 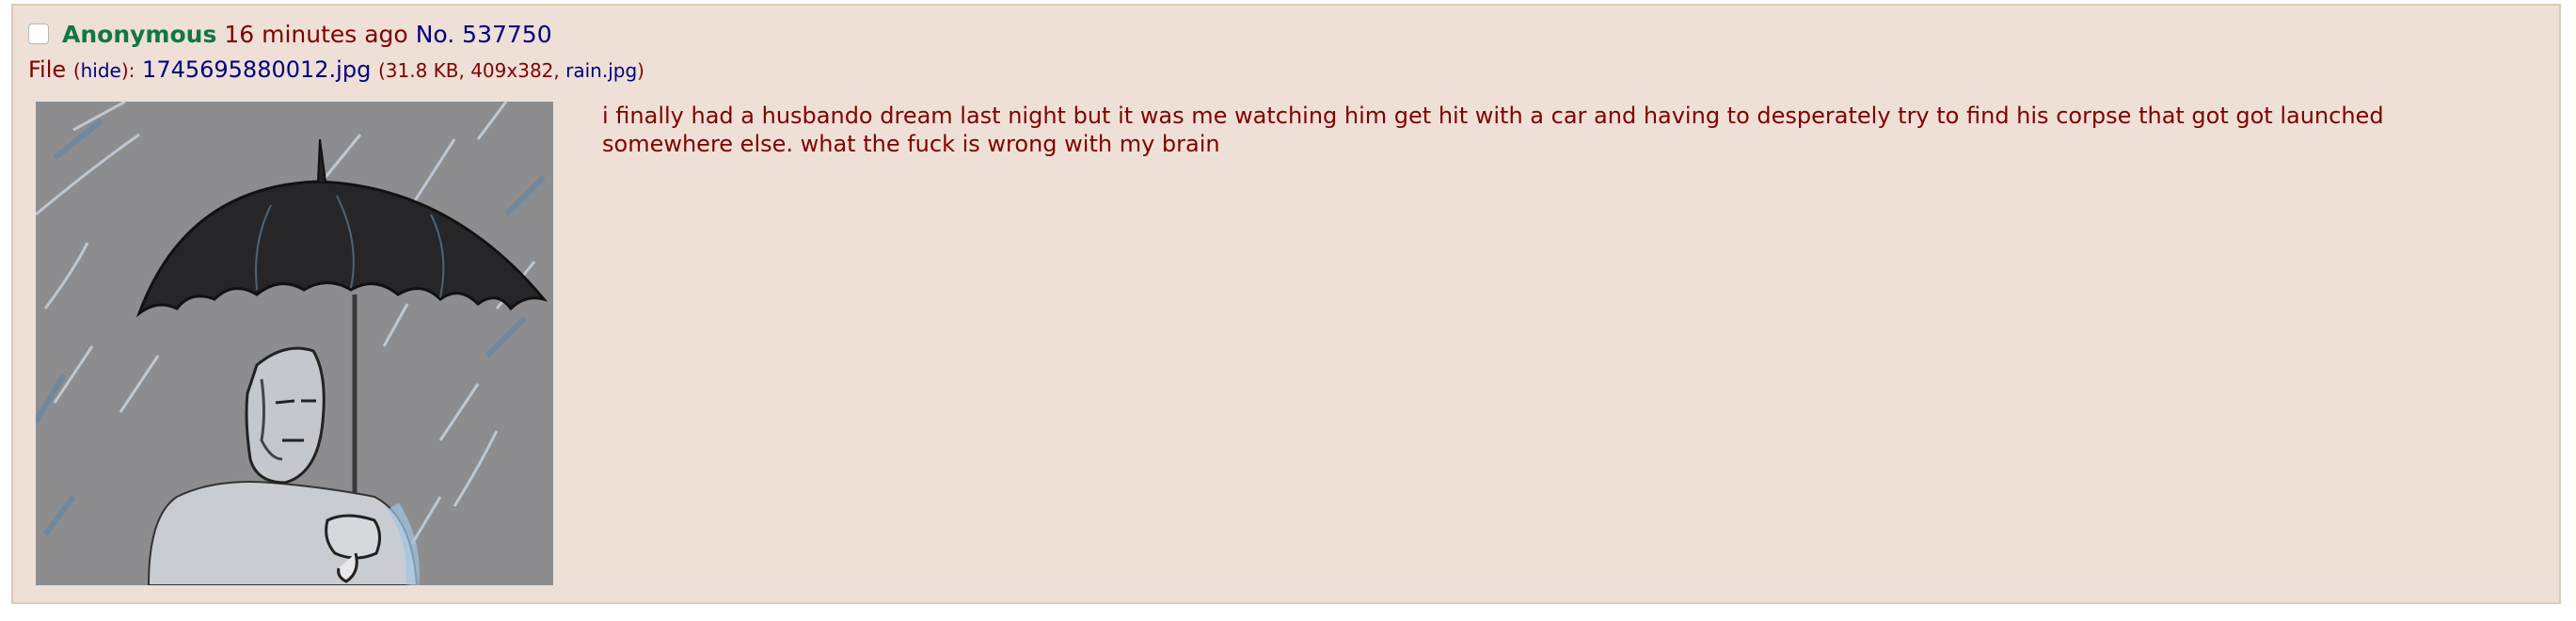 I want to click on poster-name: Anonymous, so click(x=139, y=34).